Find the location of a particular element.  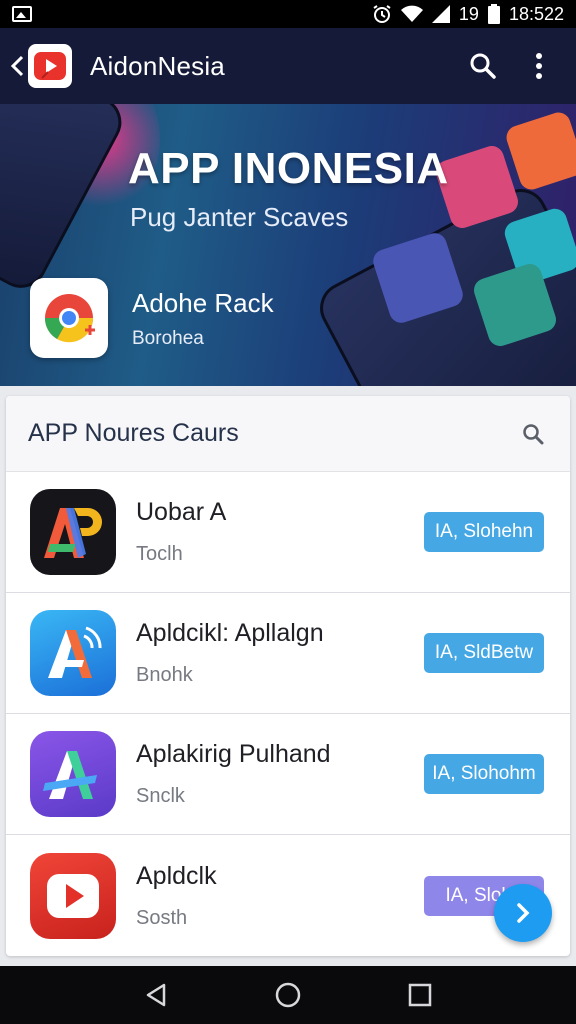

chevron-right-icon is located at coordinates (523, 913).